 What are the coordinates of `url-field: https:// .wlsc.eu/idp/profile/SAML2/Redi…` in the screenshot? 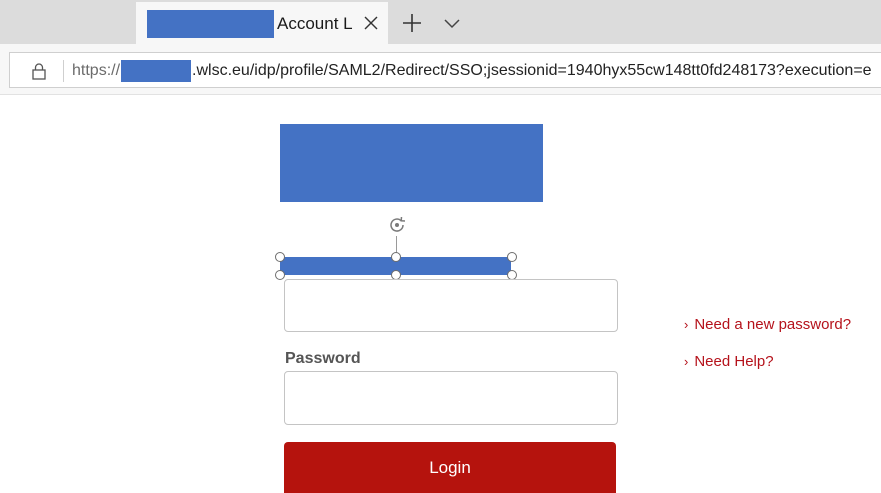 It's located at (445, 70).